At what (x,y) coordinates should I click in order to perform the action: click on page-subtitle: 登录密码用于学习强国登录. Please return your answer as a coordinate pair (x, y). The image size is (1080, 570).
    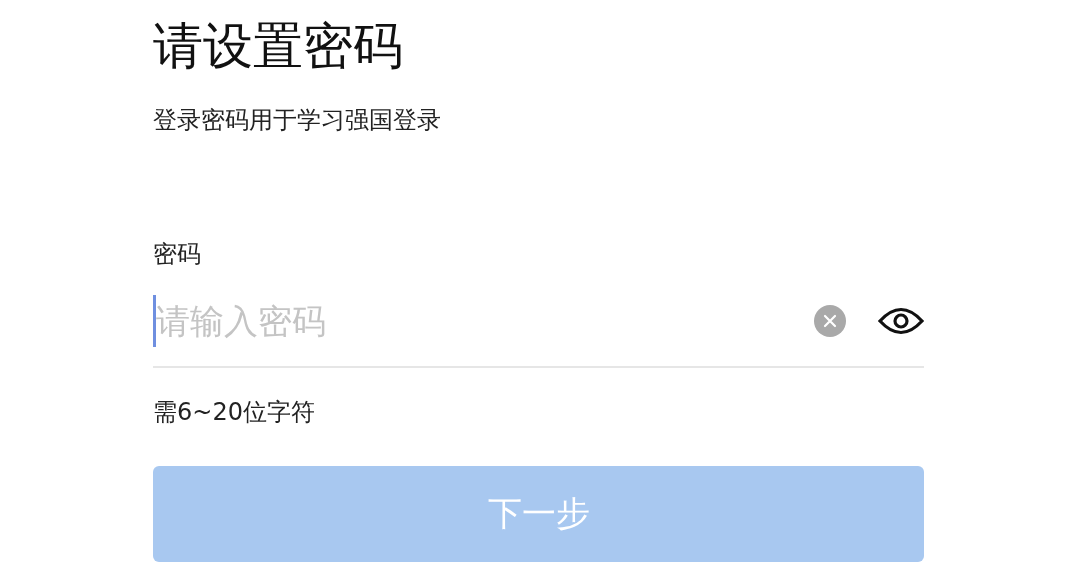
    Looking at the image, I should click on (297, 120).